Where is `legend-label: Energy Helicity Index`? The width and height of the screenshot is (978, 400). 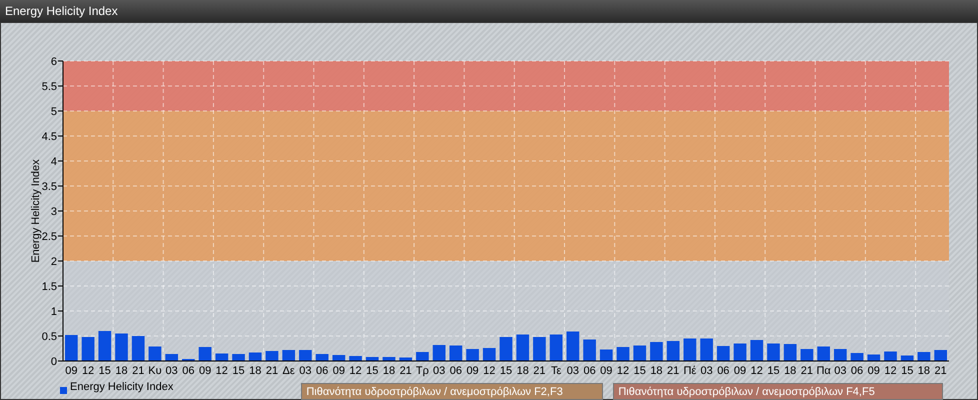
legend-label: Energy Helicity Index is located at coordinates (122, 388).